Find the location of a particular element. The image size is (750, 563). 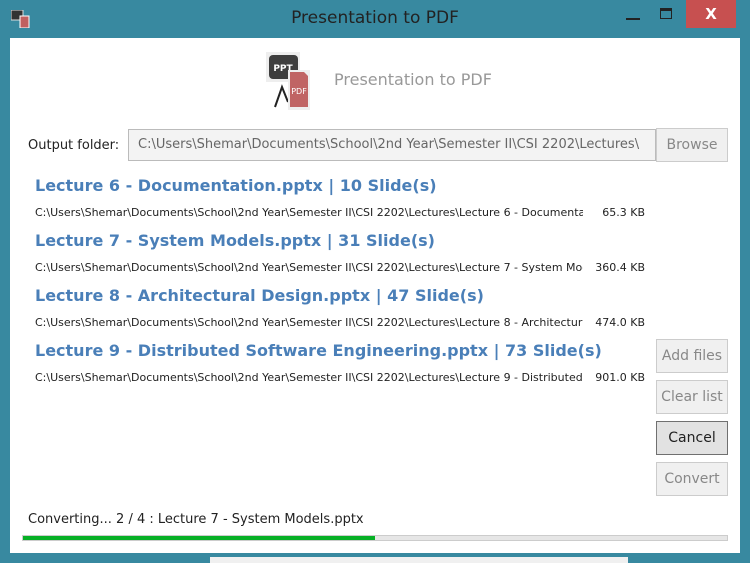

add-files-button: Add files is located at coordinates (692, 356).